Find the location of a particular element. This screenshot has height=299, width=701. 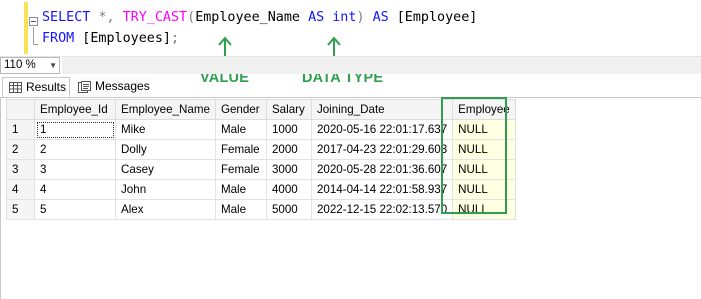

table-cell: Dolly is located at coordinates (165, 149).